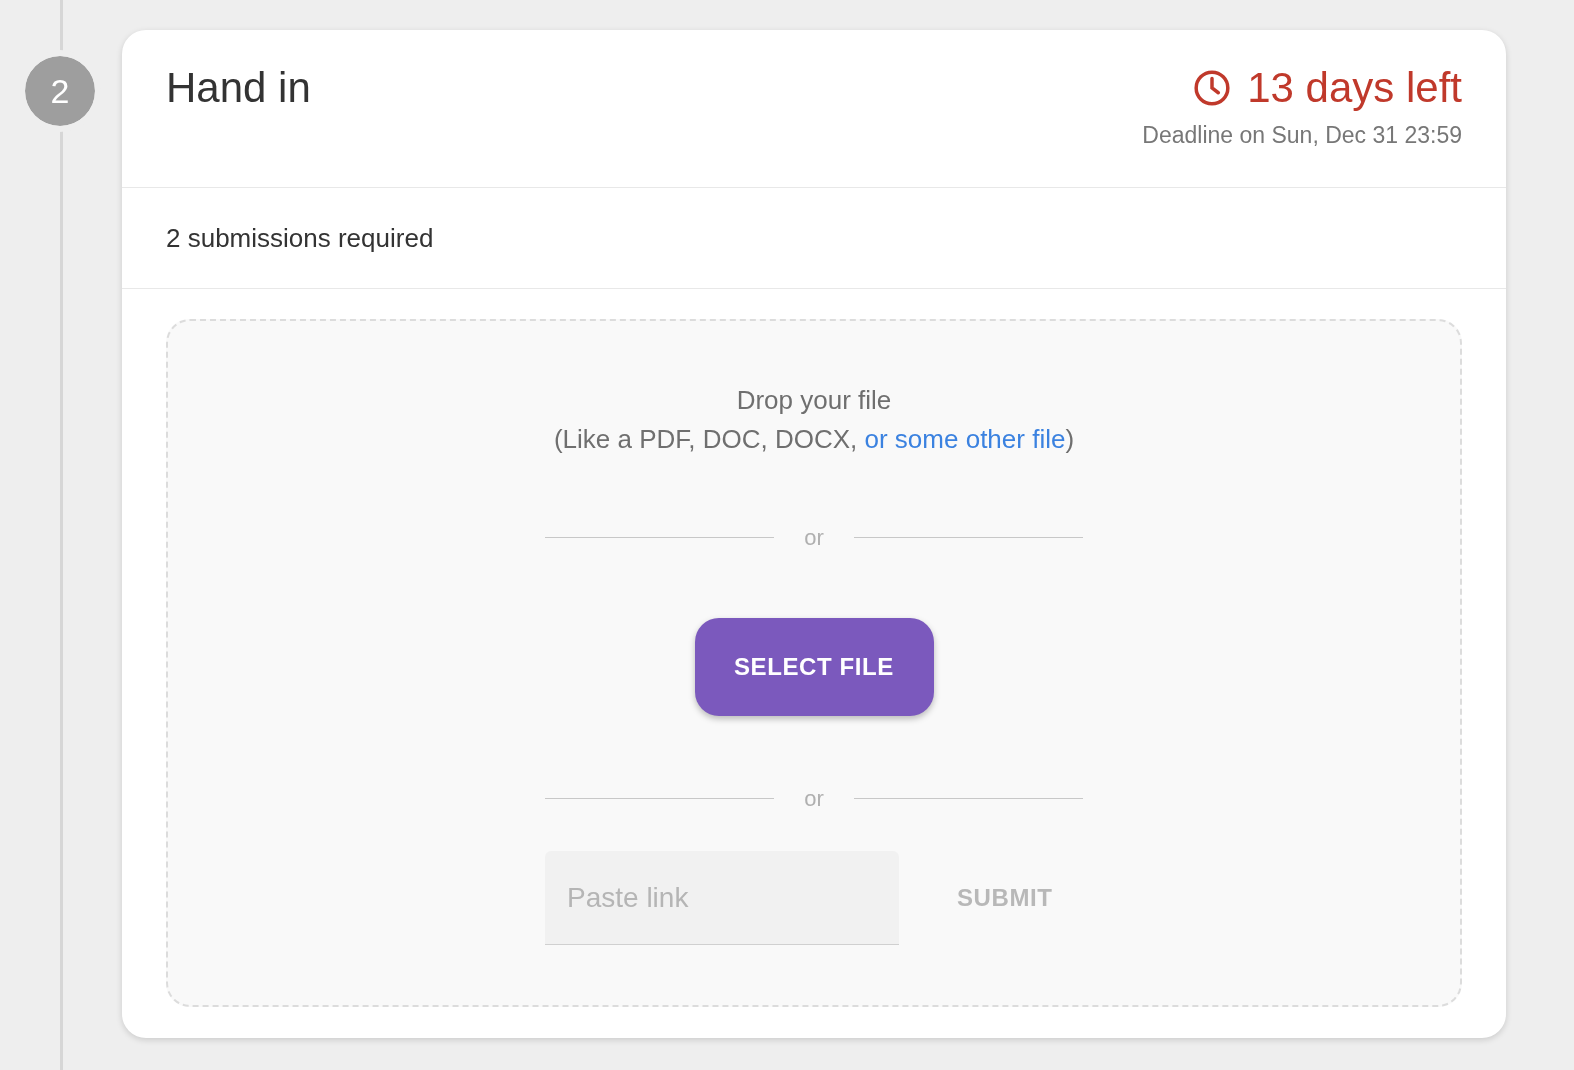 This screenshot has height=1070, width=1574. I want to click on requirement-text: 2 submissions required, so click(300, 238).